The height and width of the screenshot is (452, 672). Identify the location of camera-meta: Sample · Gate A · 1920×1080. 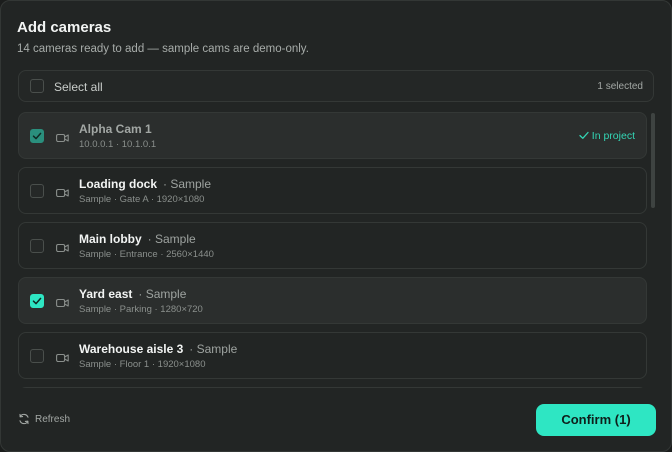
(142, 199).